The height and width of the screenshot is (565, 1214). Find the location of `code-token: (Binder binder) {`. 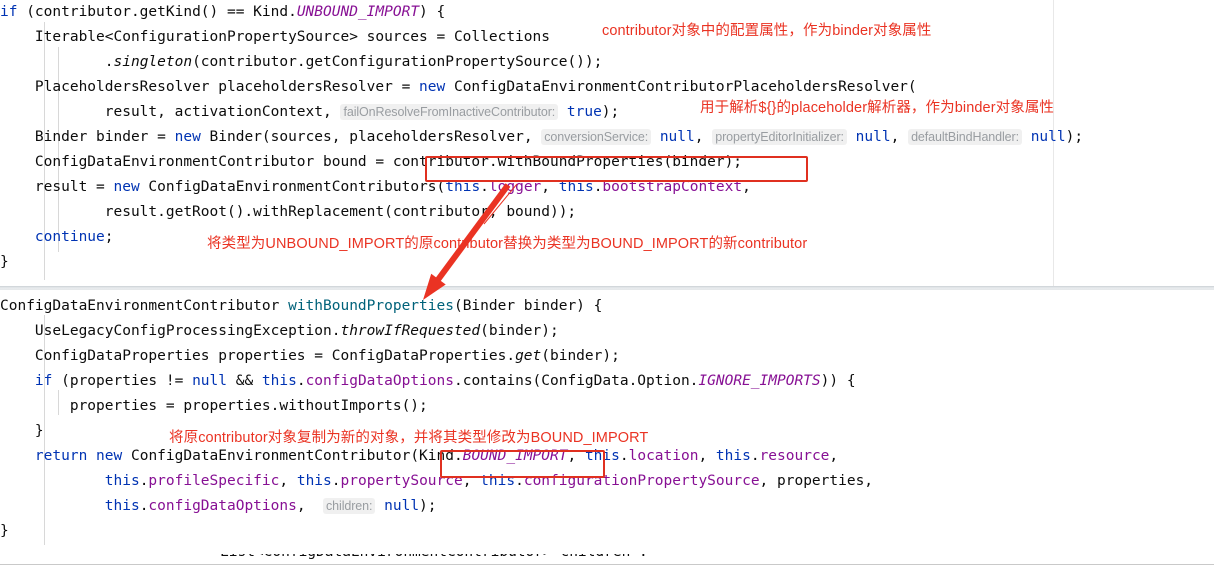

code-token: (Binder binder) { is located at coordinates (528, 306).